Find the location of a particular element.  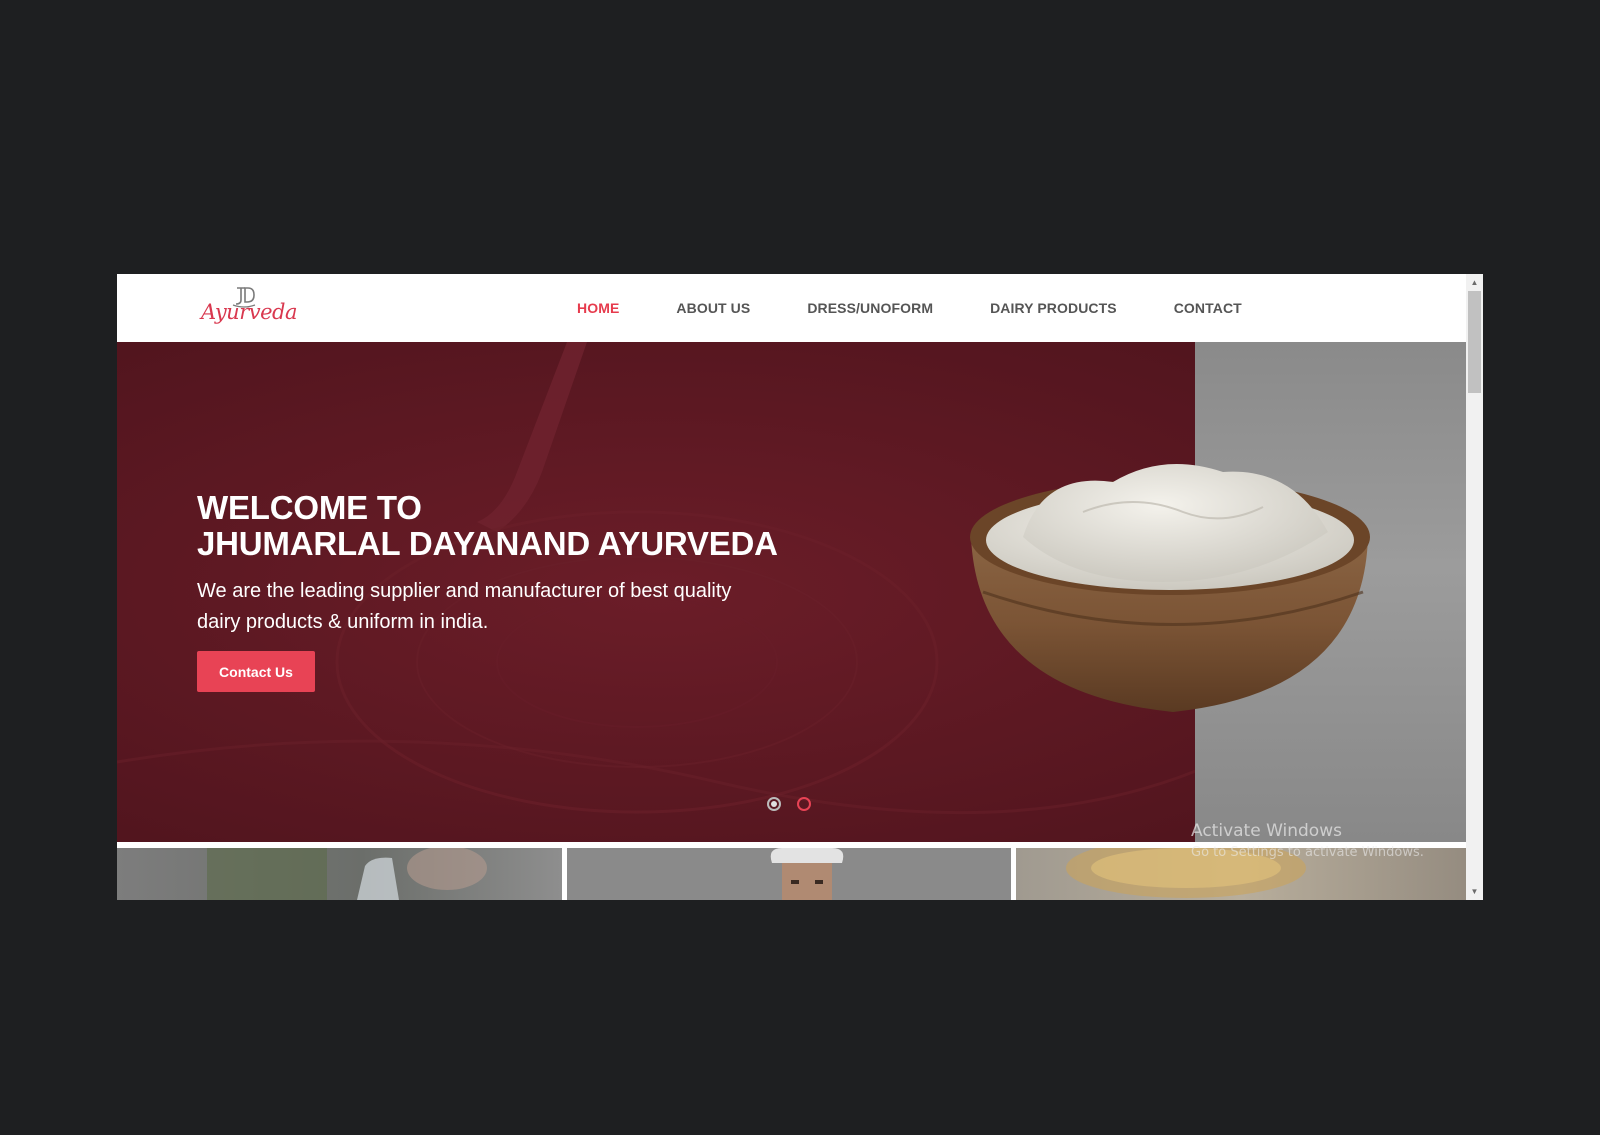

watermark-subtitle: Go to Settings to activate Windows. is located at coordinates (1307, 852).